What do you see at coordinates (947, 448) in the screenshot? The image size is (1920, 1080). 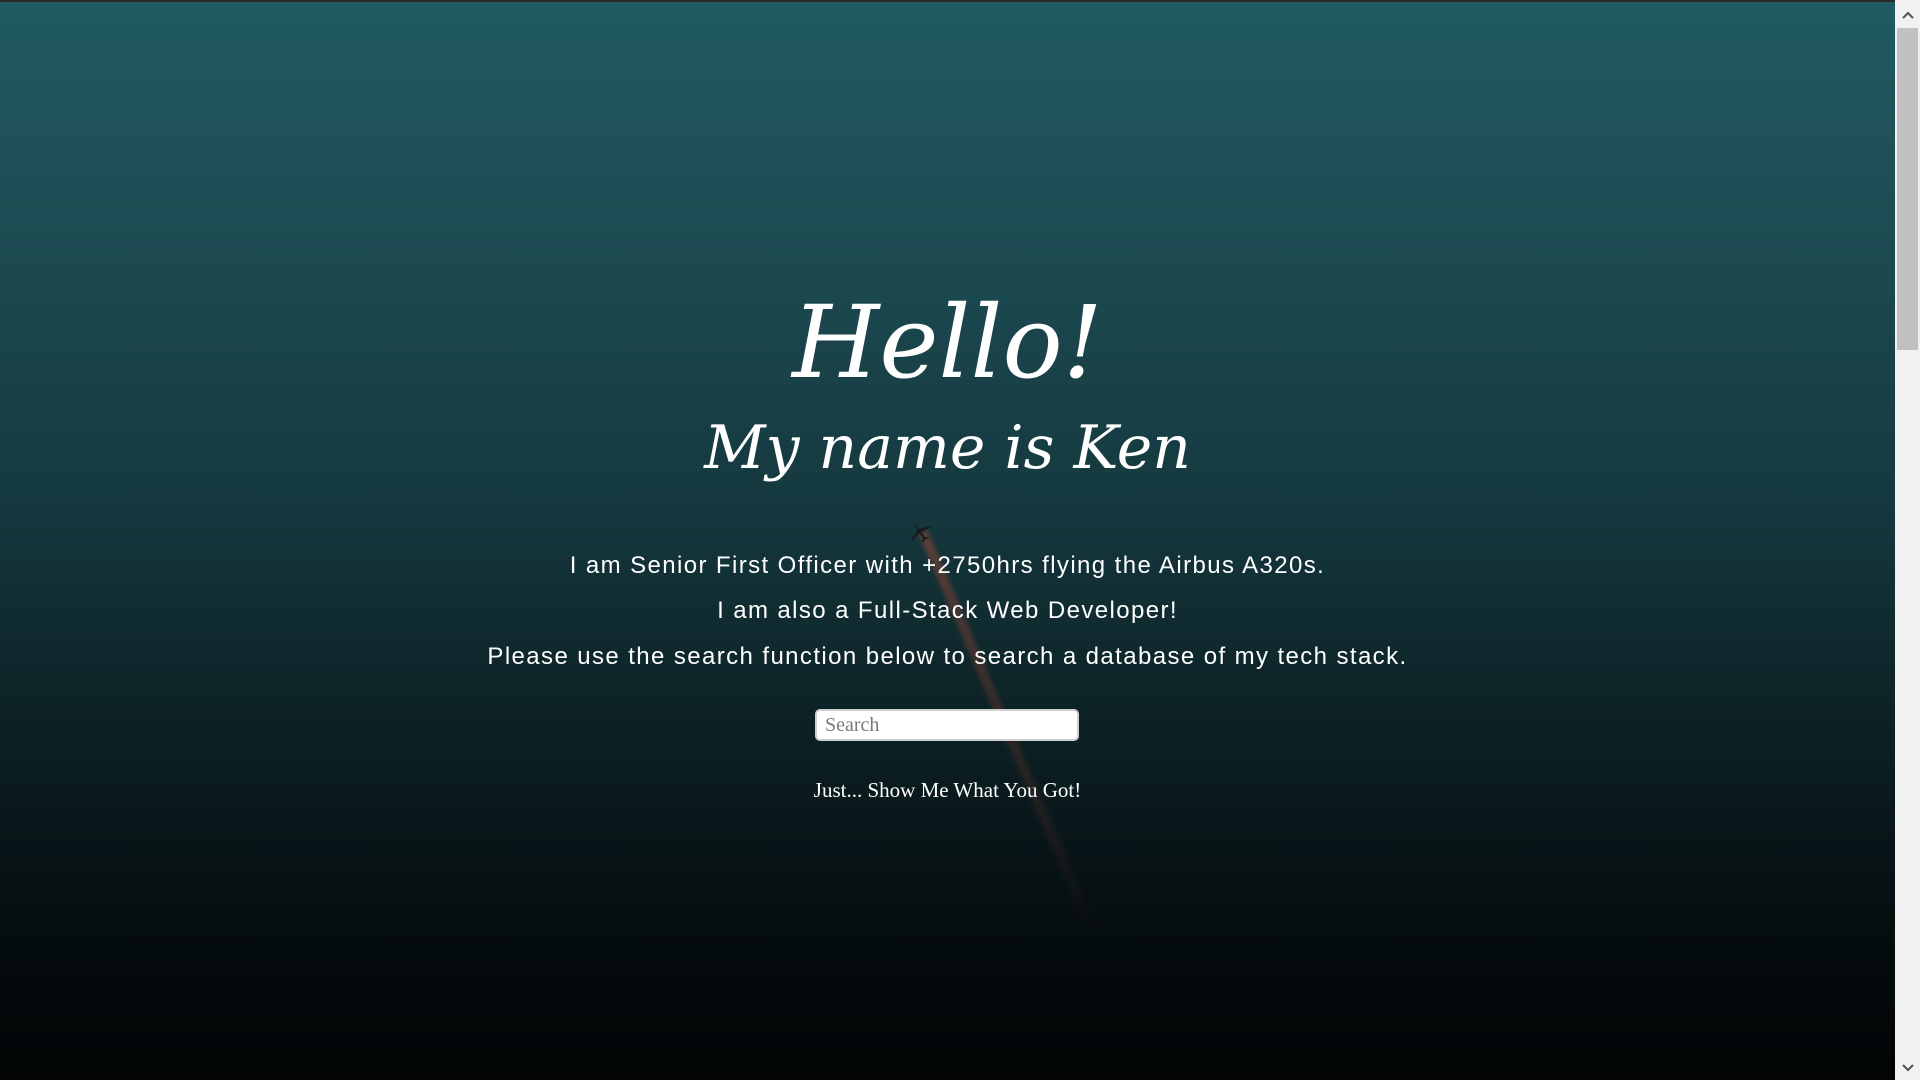 I see `name-heading: My name is Ken` at bounding box center [947, 448].